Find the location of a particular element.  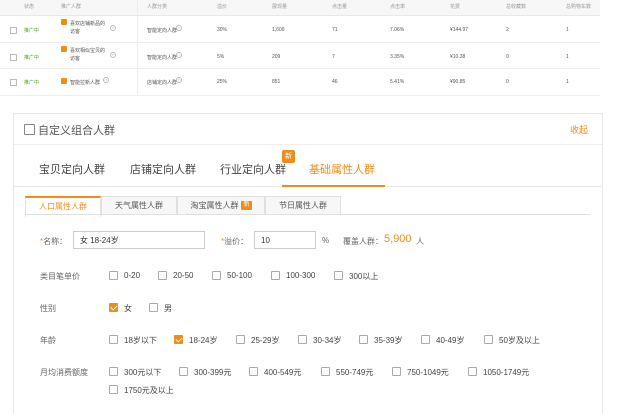

cost-value: ¥10.38 is located at coordinates (458, 57).